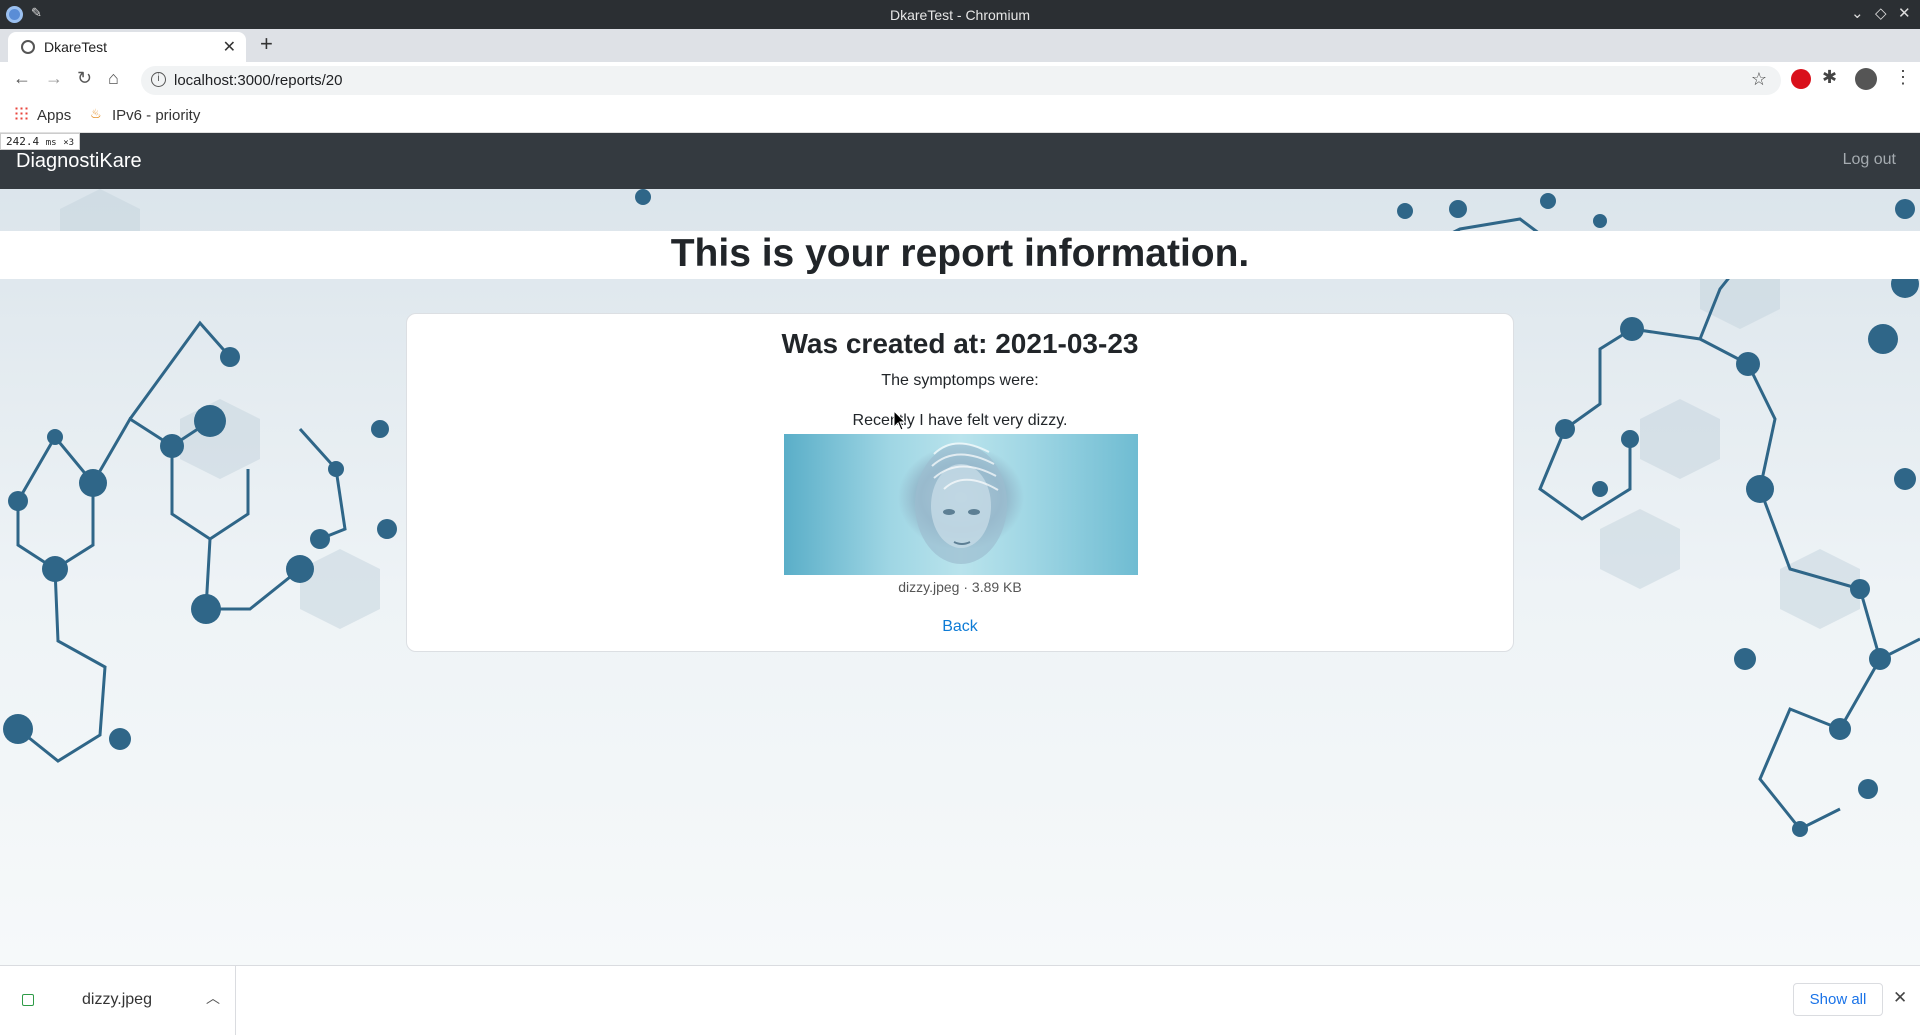  I want to click on timing-suffix: ×3, so click(69, 143).